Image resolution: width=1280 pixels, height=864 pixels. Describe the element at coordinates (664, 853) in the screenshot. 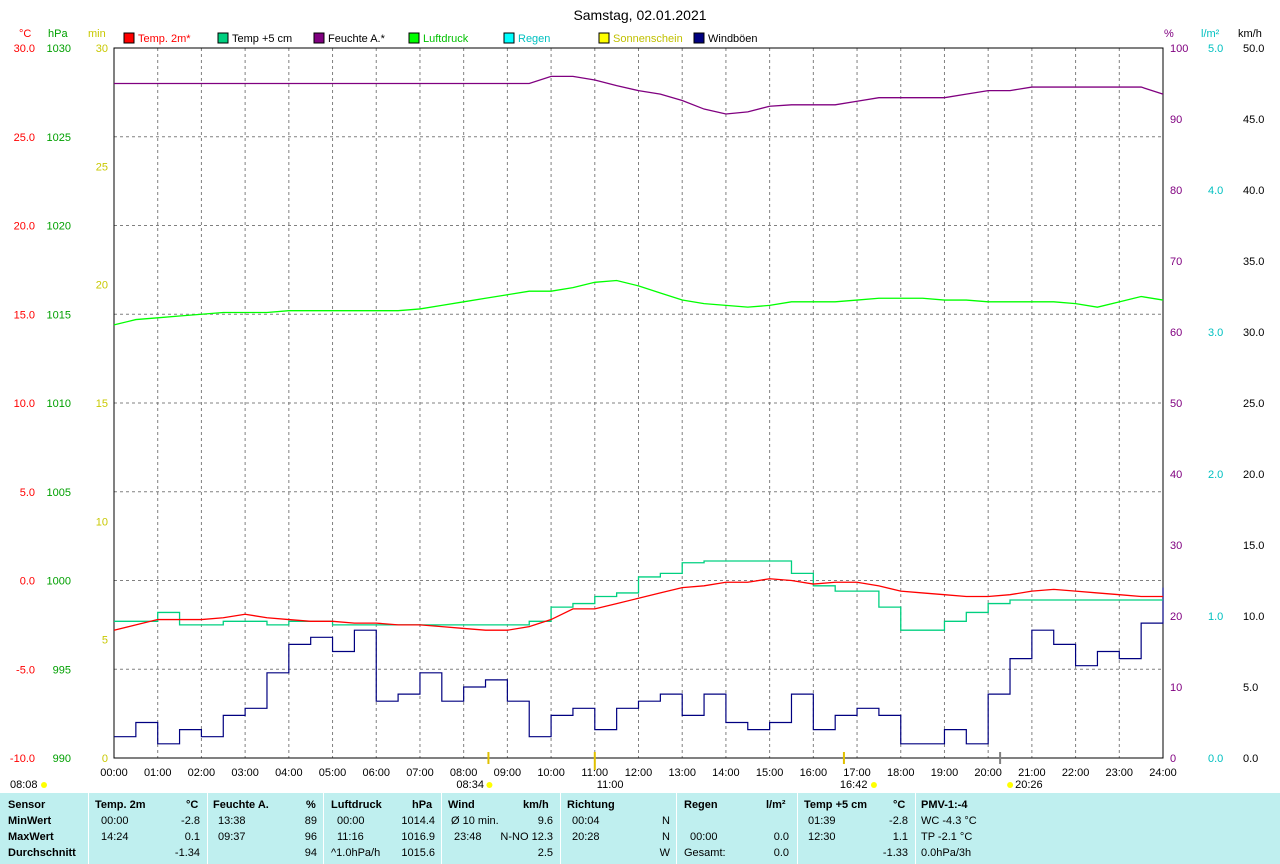

I see `cell-dir-value: W` at that location.